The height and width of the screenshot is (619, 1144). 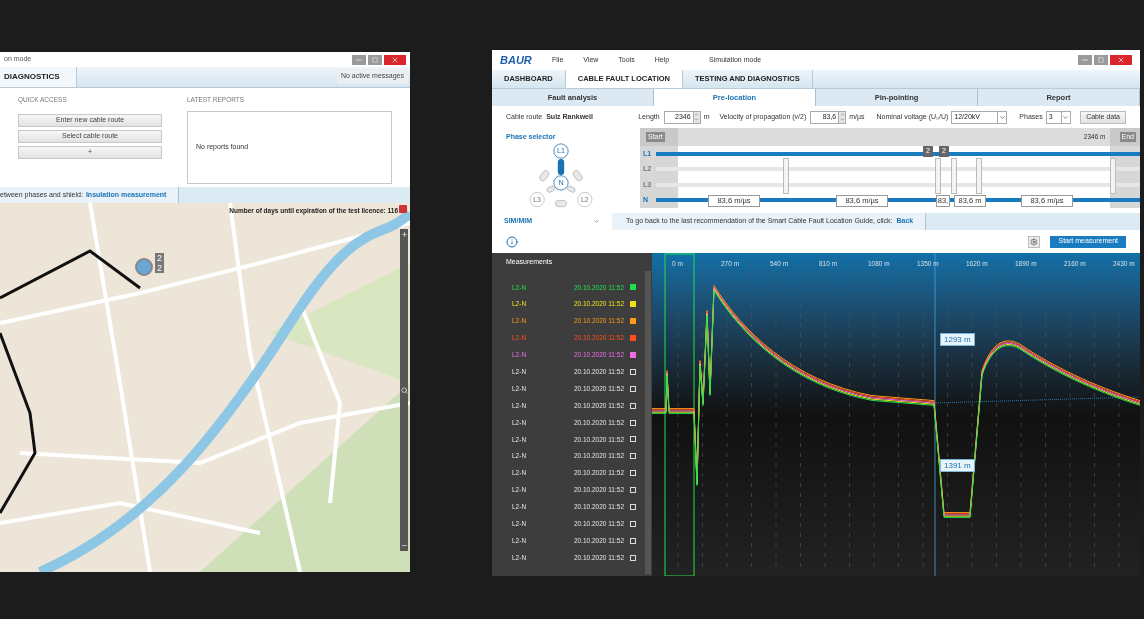 What do you see at coordinates (404, 390) in the screenshot?
I see `search-icon` at bounding box center [404, 390].